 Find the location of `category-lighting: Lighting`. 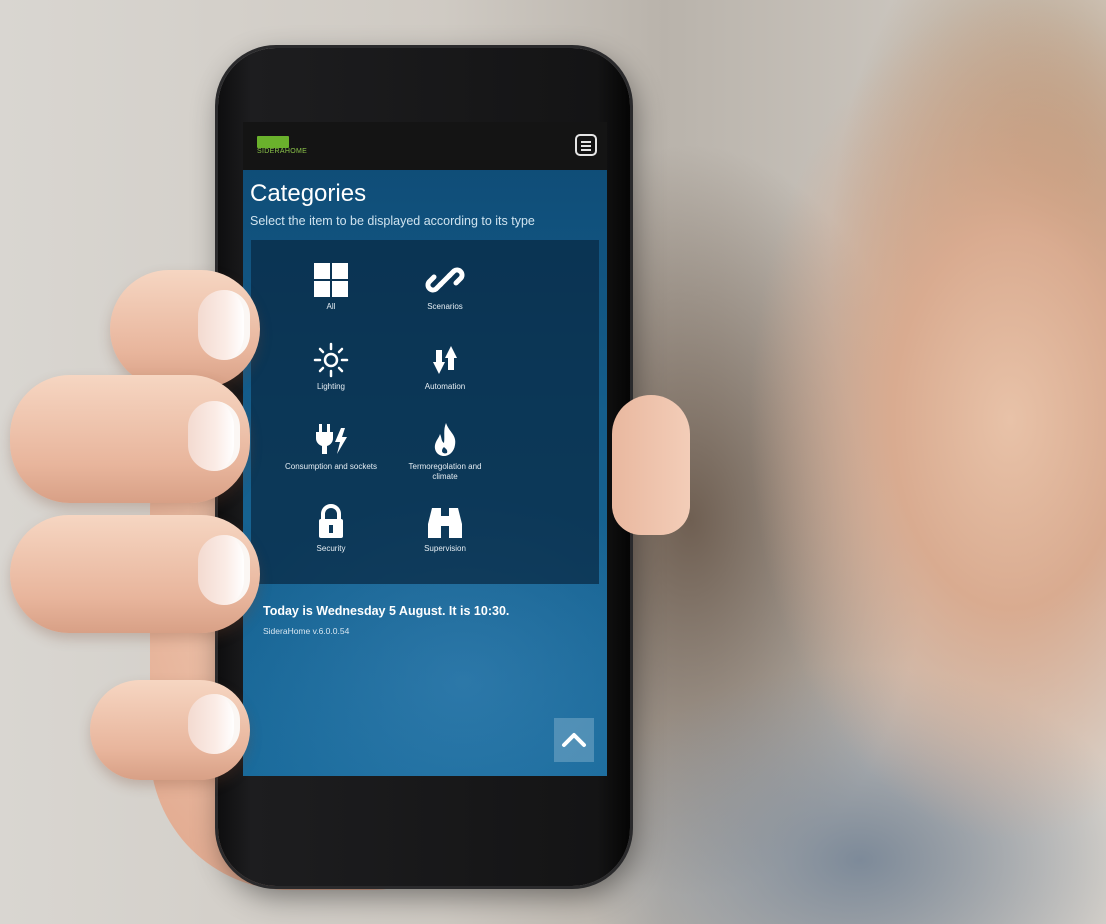

category-lighting: Lighting is located at coordinates (331, 366).